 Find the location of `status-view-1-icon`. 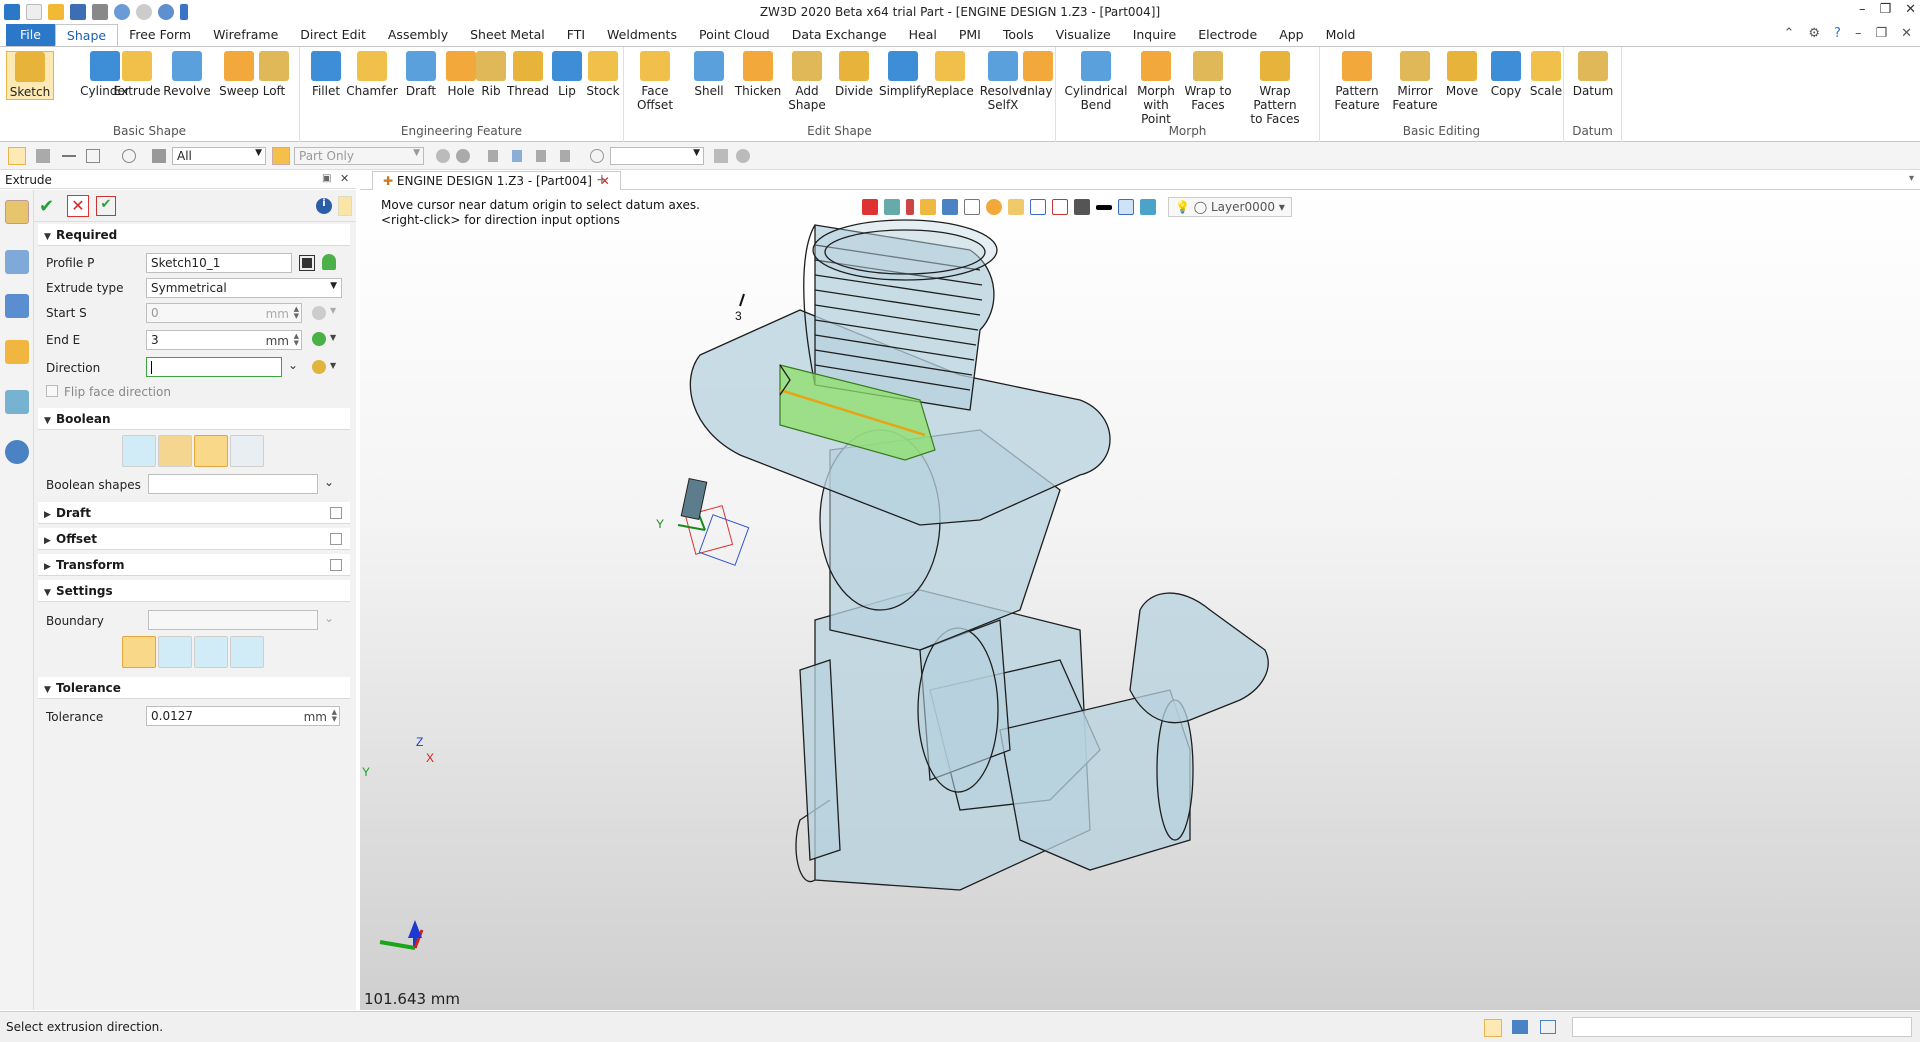

status-view-1-icon is located at coordinates (1493, 1028).